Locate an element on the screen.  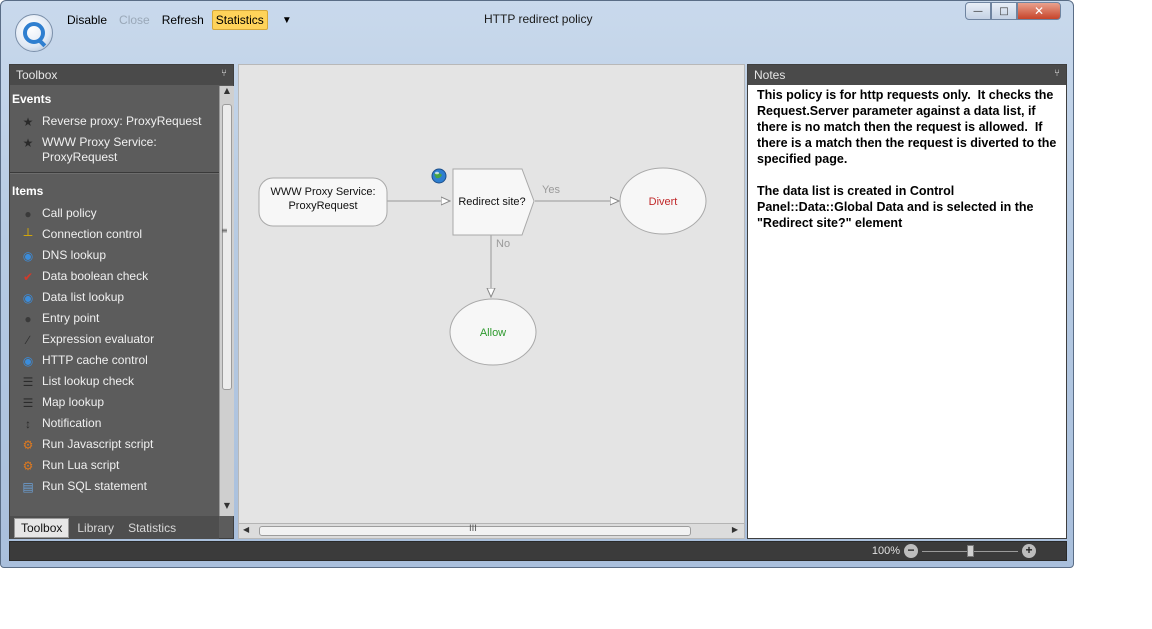
toolbox-item-label: Connection control is located at coordinates (92, 234).